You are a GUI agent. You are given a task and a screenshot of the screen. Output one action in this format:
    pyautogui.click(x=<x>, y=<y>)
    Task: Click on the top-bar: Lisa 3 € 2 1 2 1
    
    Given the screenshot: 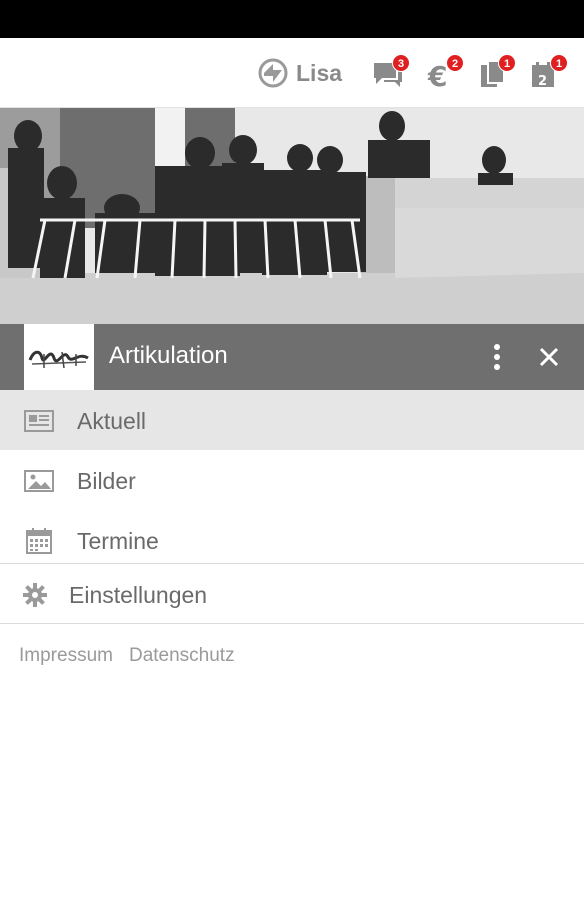 What is the action you would take?
    pyautogui.click(x=292, y=73)
    